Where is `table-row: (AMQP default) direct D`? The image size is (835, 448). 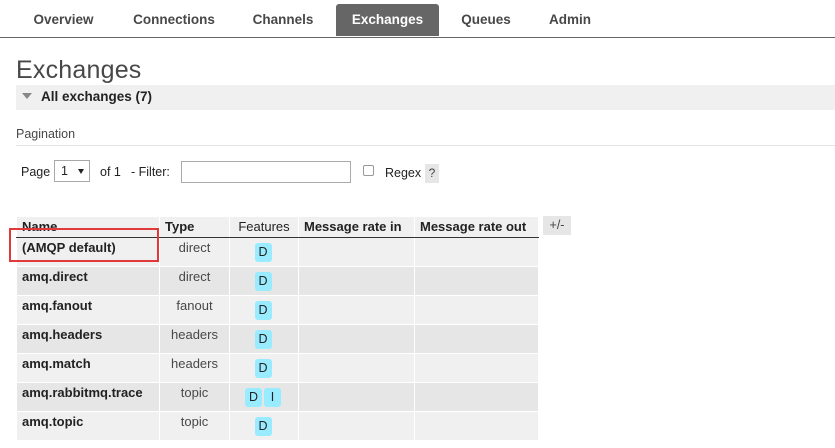 table-row: (AMQP default) direct D is located at coordinates (277, 252).